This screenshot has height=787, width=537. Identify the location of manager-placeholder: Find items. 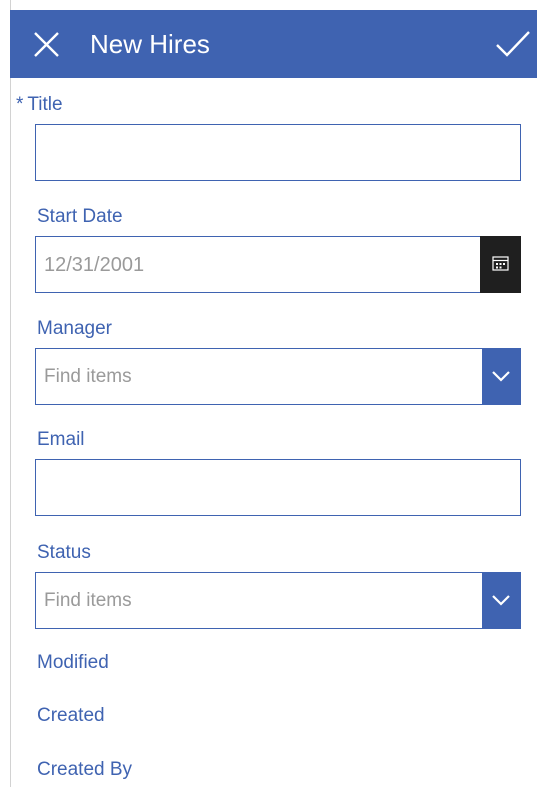
(88, 376).